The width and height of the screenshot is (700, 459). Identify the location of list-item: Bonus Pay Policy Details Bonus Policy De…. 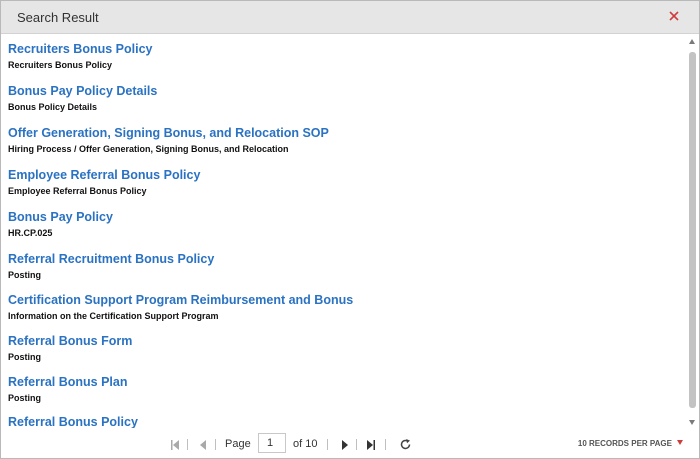
(82, 98).